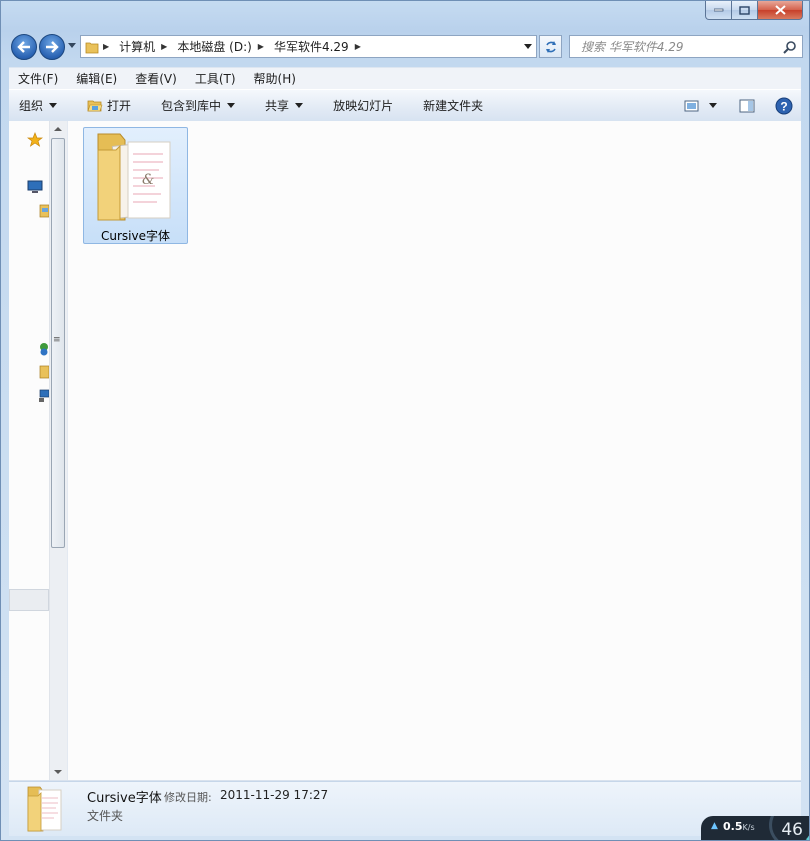  I want to click on new-folder-label: 新建文件夹, so click(453, 106).